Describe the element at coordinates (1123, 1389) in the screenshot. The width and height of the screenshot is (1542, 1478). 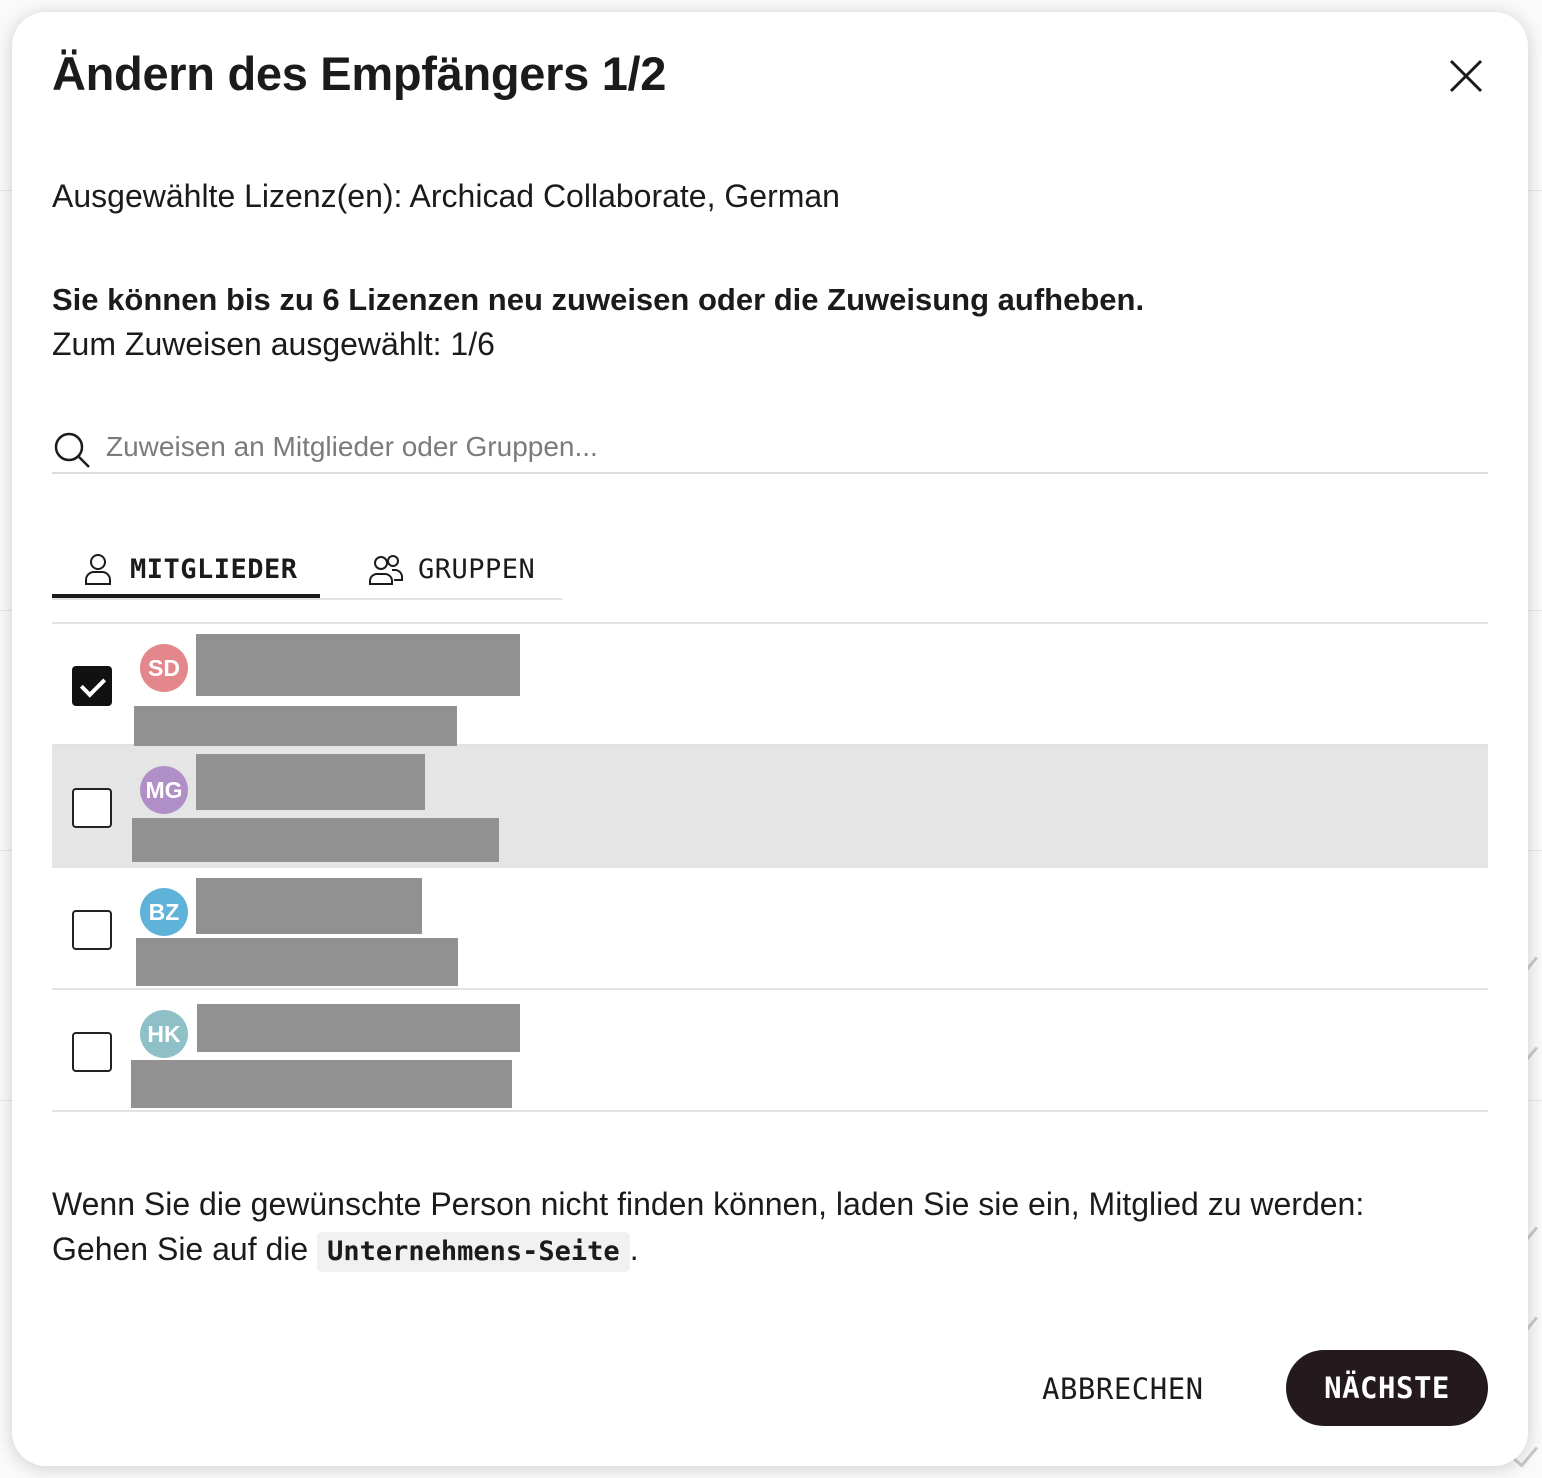
I see `cancel-button: ABBRECHEN` at that location.